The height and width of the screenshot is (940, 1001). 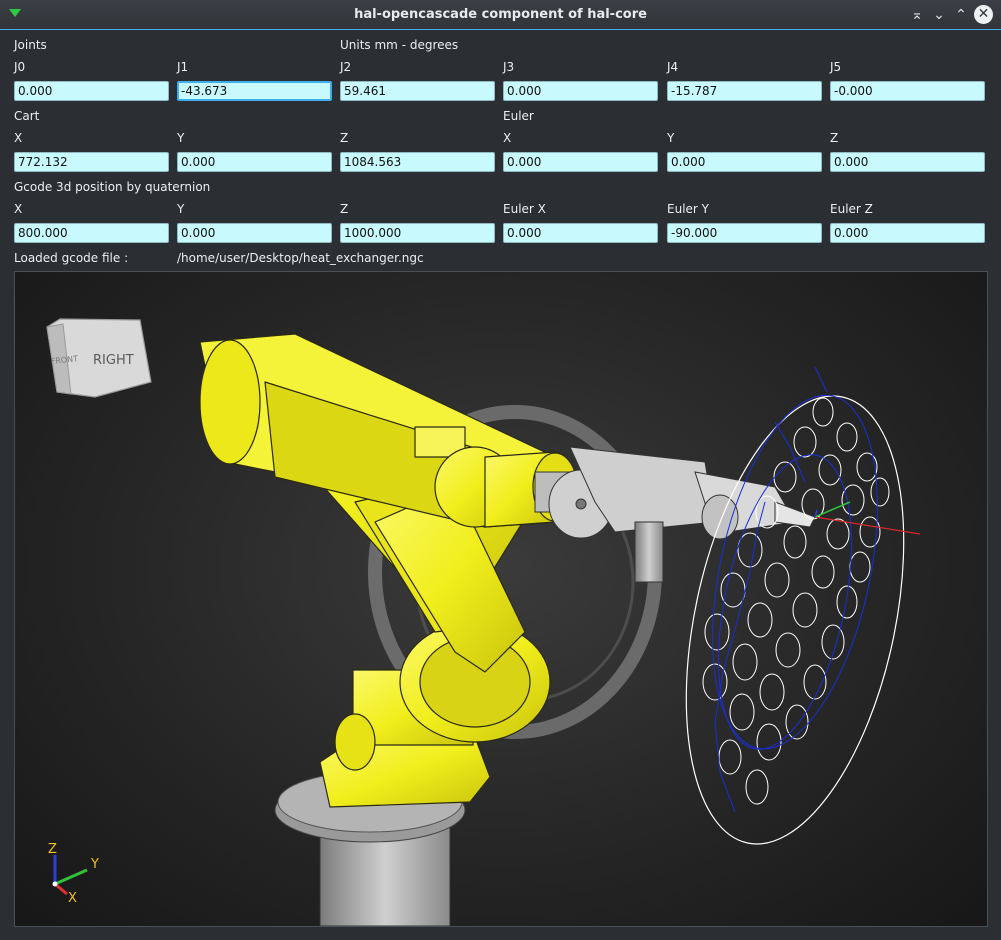 I want to click on heat-exchanger-plate, so click(x=795, y=605).